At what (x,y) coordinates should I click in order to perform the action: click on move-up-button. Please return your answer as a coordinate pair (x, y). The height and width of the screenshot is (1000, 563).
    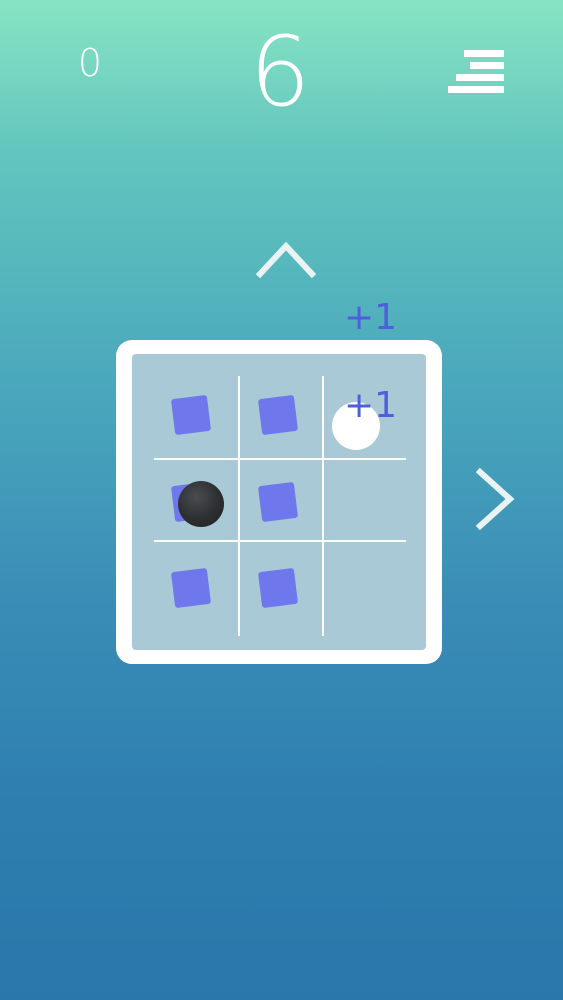
    Looking at the image, I should click on (286, 258).